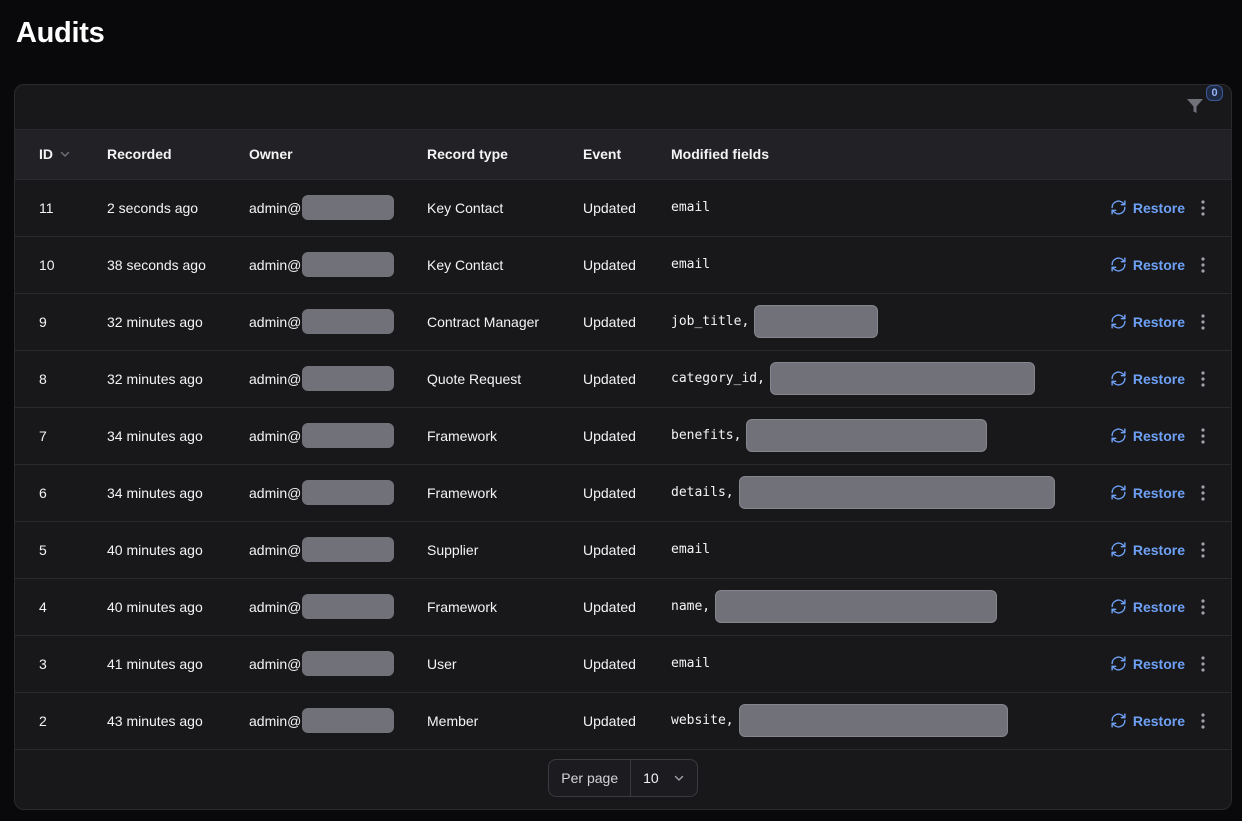 This screenshot has height=821, width=1242. Describe the element at coordinates (702, 720) in the screenshot. I see `modified-fields-text: website,` at that location.